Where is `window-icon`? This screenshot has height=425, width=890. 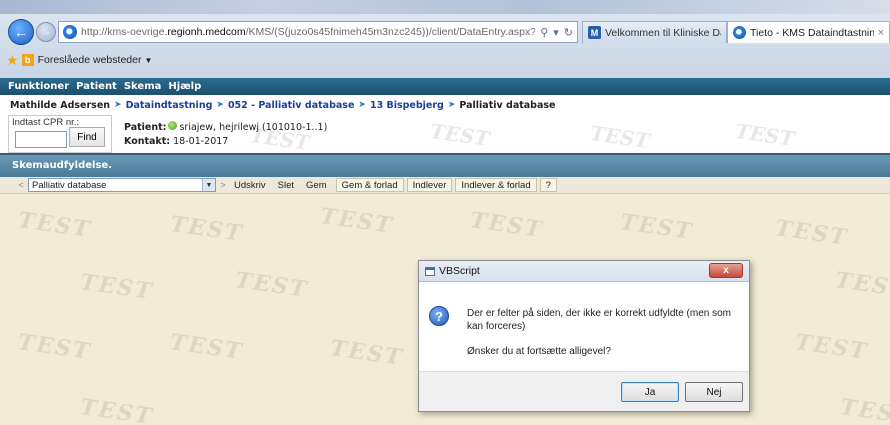
window-icon is located at coordinates (430, 271).